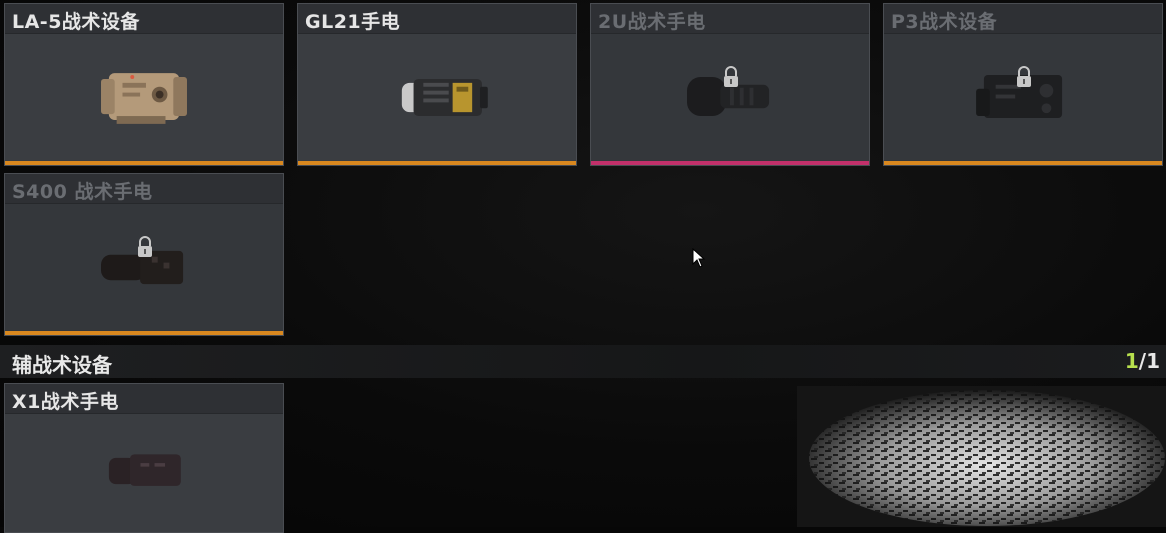  What do you see at coordinates (1023, 97) in the screenshot?
I see `p3-tactical-device-icon` at bounding box center [1023, 97].